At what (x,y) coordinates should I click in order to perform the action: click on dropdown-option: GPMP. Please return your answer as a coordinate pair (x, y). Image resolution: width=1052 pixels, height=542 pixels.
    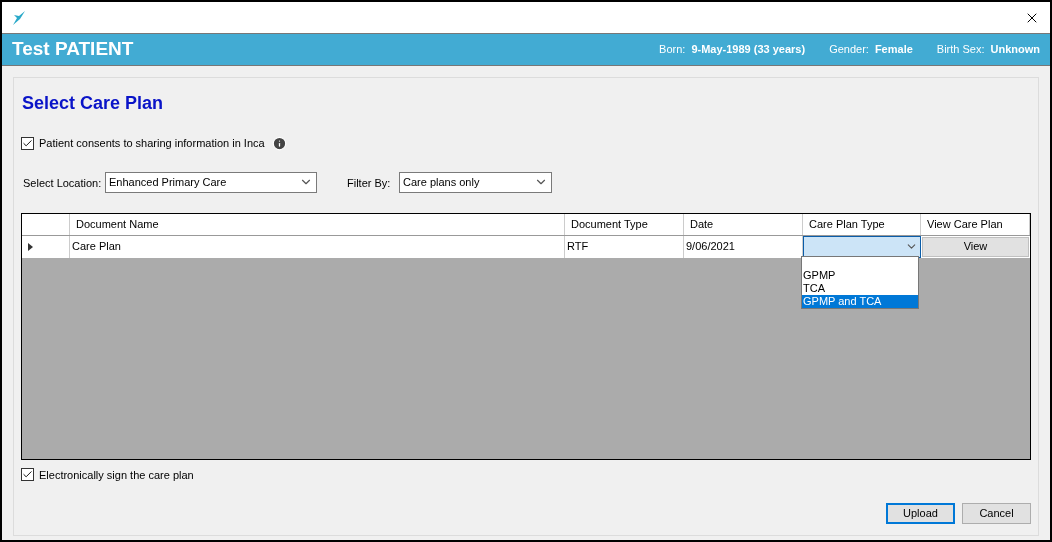
    Looking at the image, I should click on (860, 275).